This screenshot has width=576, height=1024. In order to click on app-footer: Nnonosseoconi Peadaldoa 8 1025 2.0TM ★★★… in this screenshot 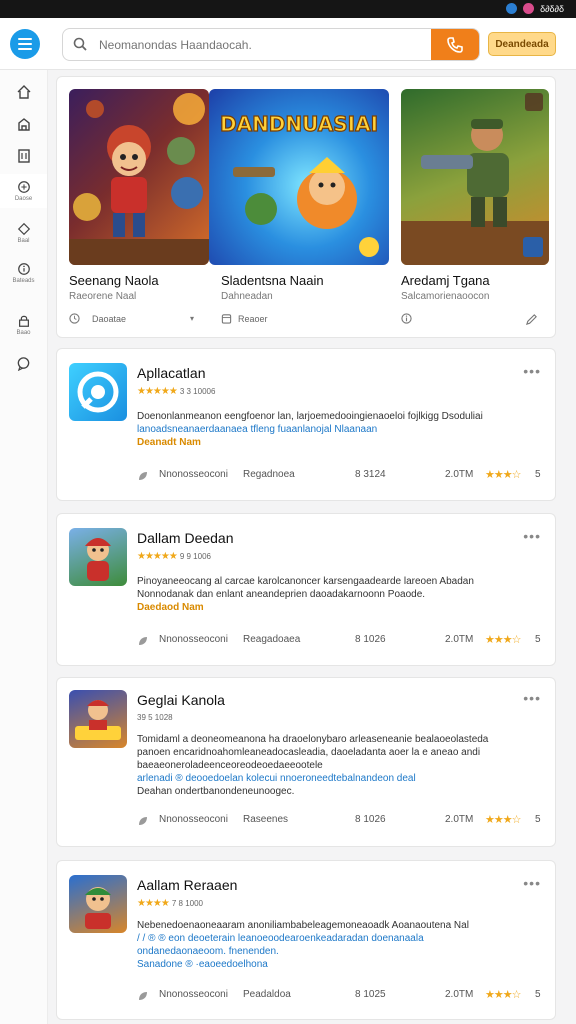, I will do `click(341, 996)`.